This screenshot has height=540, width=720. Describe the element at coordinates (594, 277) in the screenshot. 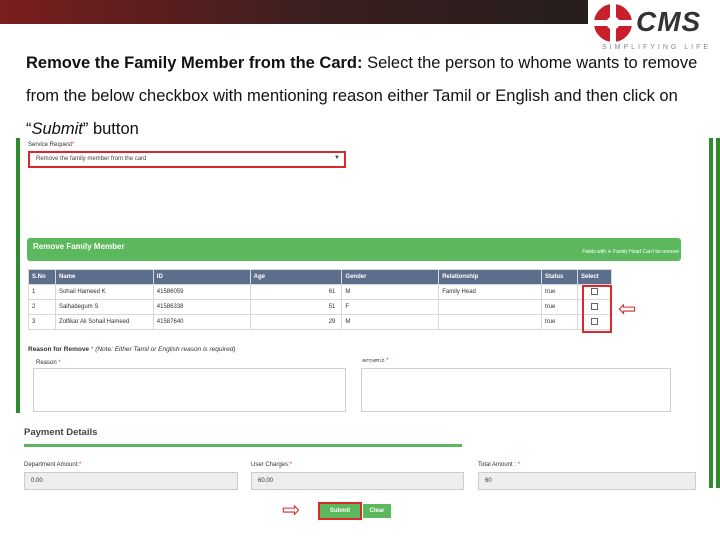

I see `col-select: Select` at that location.